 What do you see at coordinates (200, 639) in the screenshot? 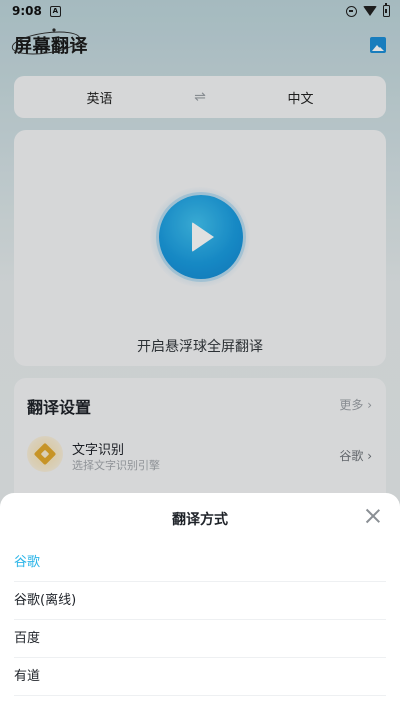
I see `option-baidu: 百度` at bounding box center [200, 639].